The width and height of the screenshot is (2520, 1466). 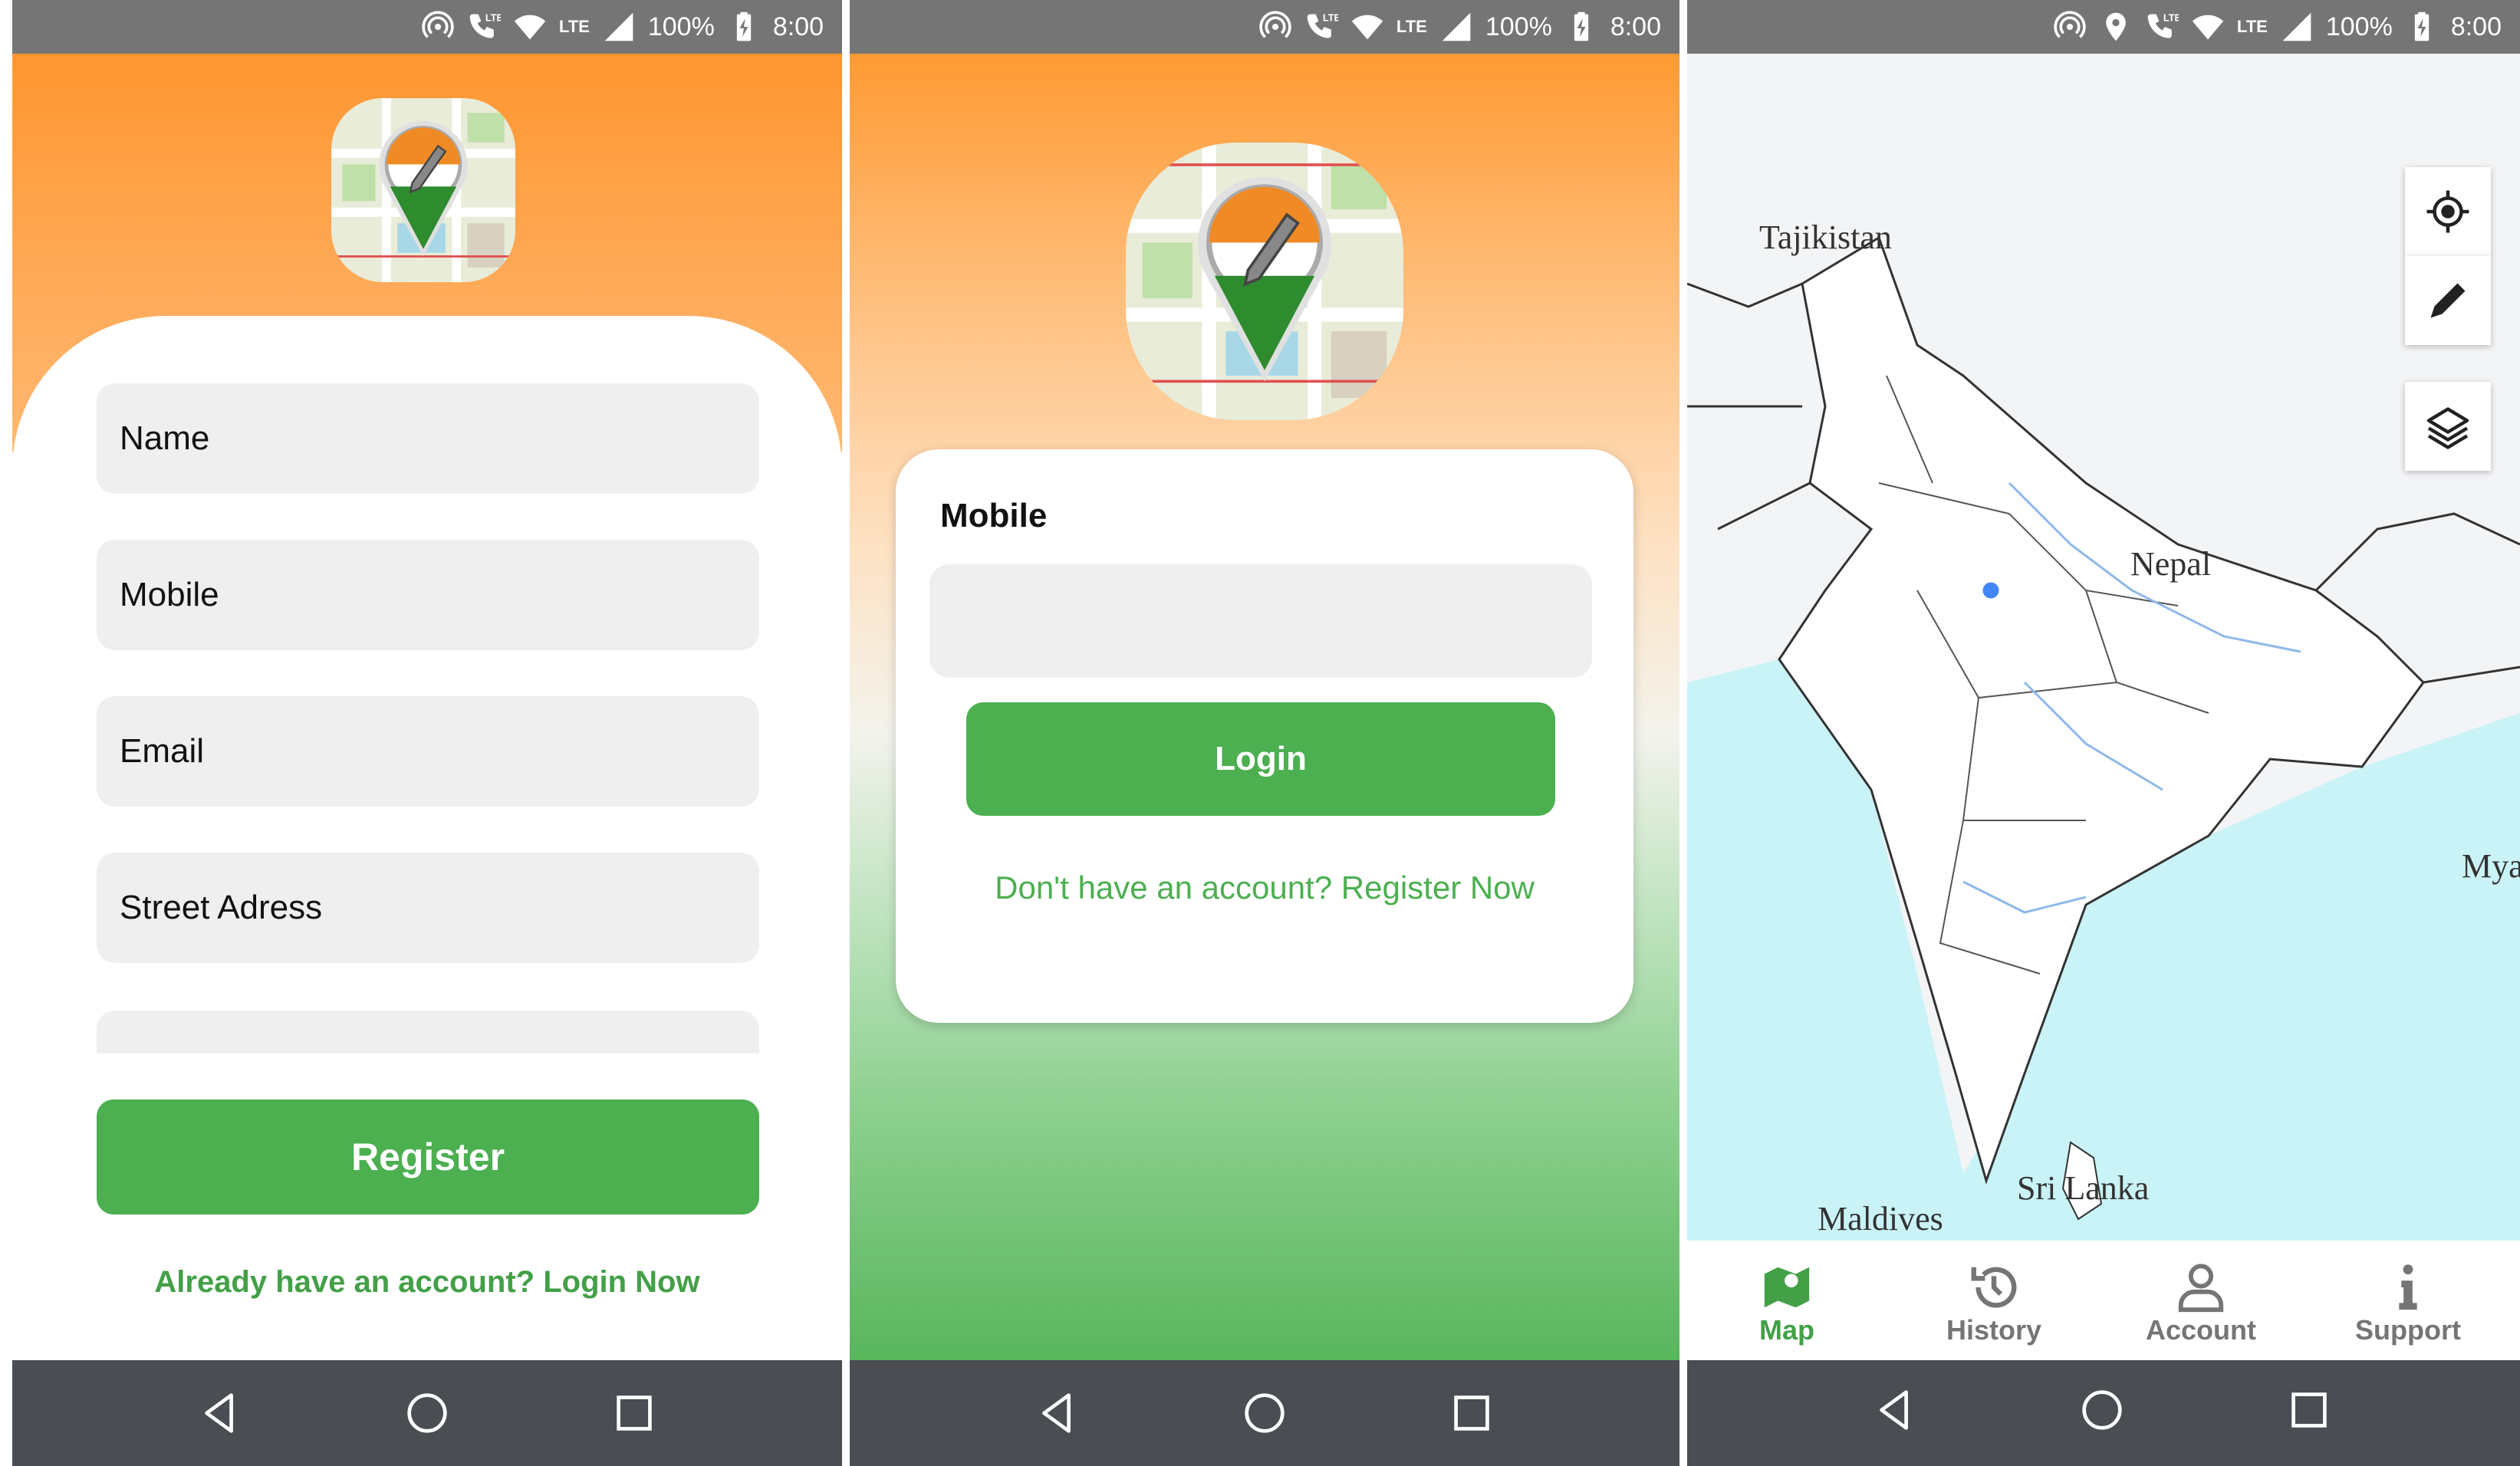 What do you see at coordinates (428, 595) in the screenshot?
I see `mobile-field: Mobile` at bounding box center [428, 595].